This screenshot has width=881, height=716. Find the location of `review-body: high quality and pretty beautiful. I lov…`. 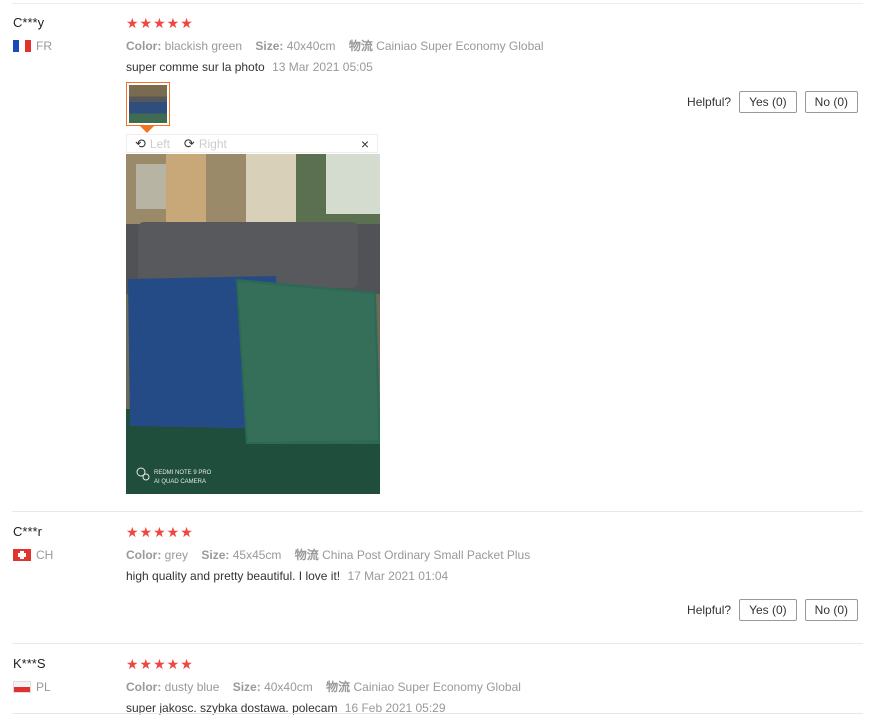

review-body: high quality and pretty beautiful. I lov… is located at coordinates (233, 576).